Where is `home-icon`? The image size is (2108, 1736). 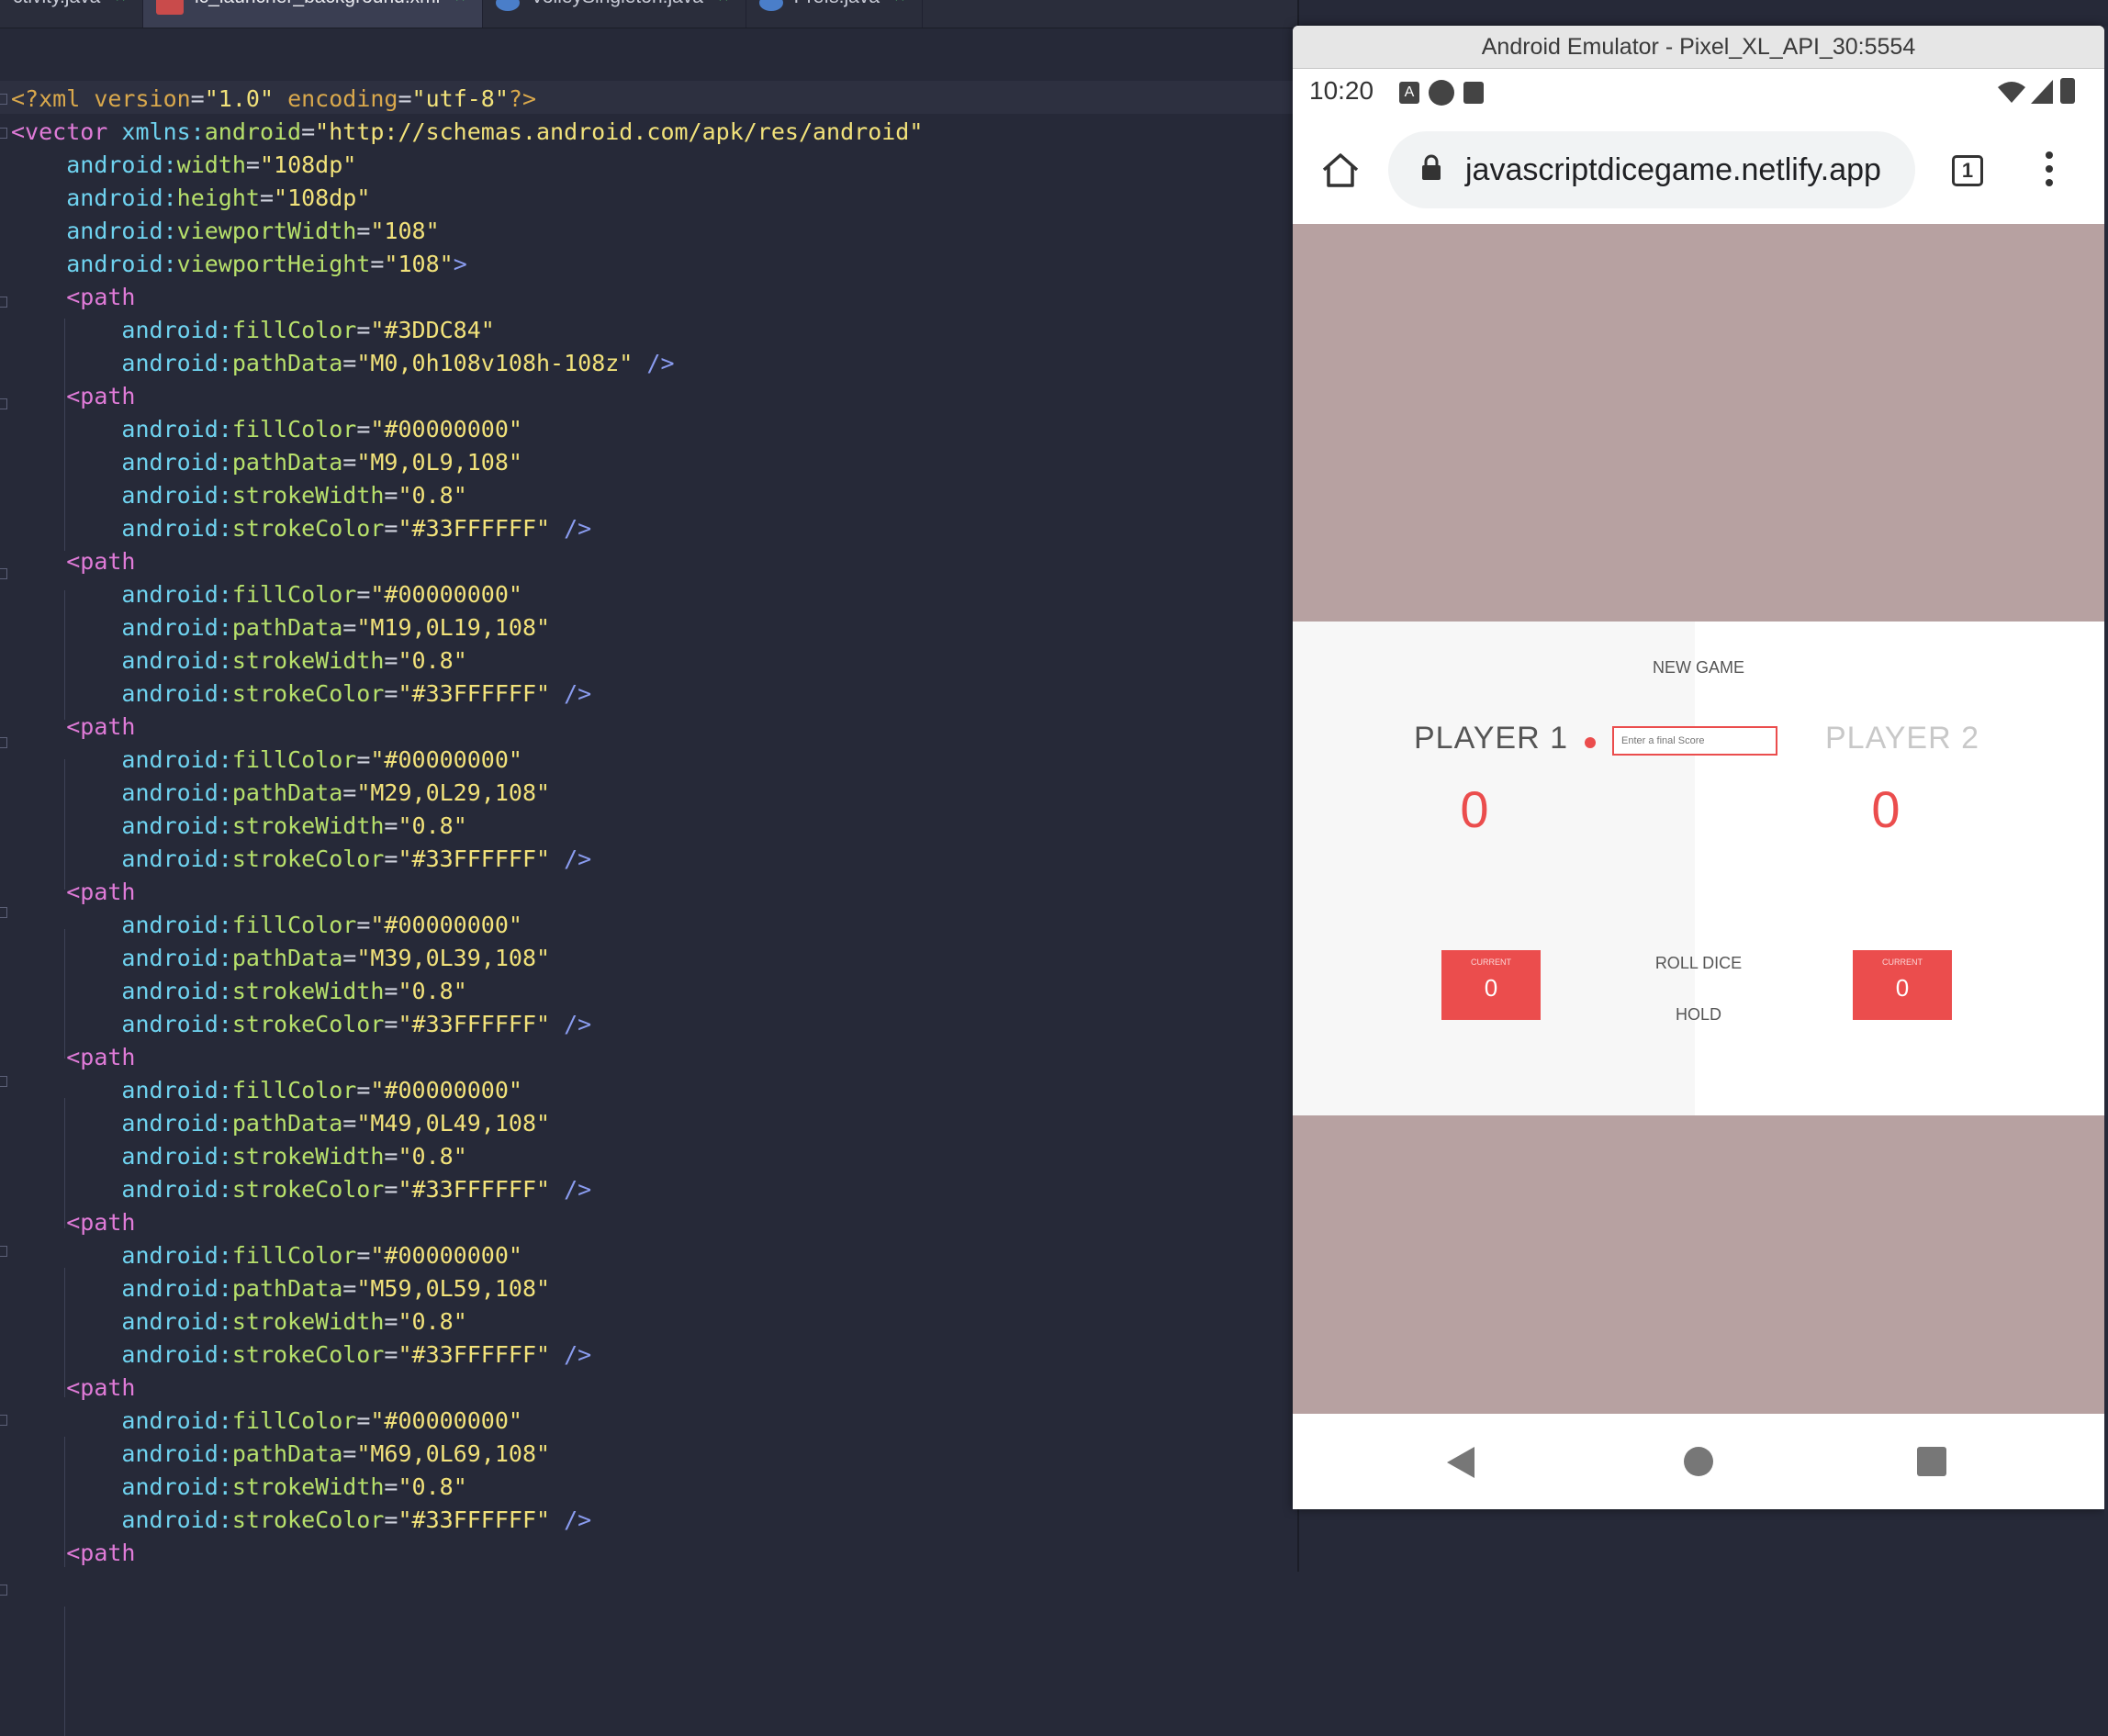
home-icon is located at coordinates (1340, 169).